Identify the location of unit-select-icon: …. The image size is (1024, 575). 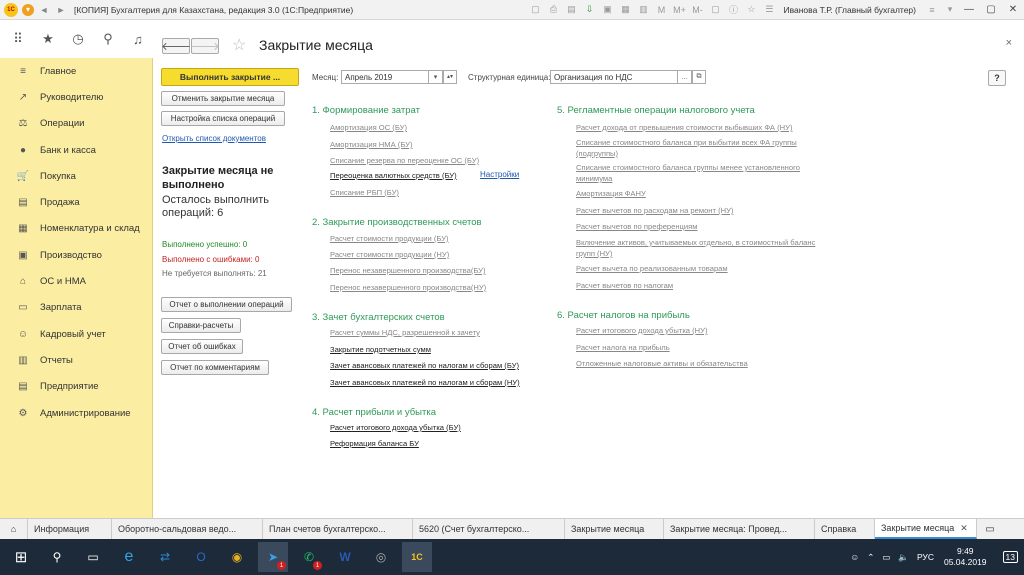
(685, 77).